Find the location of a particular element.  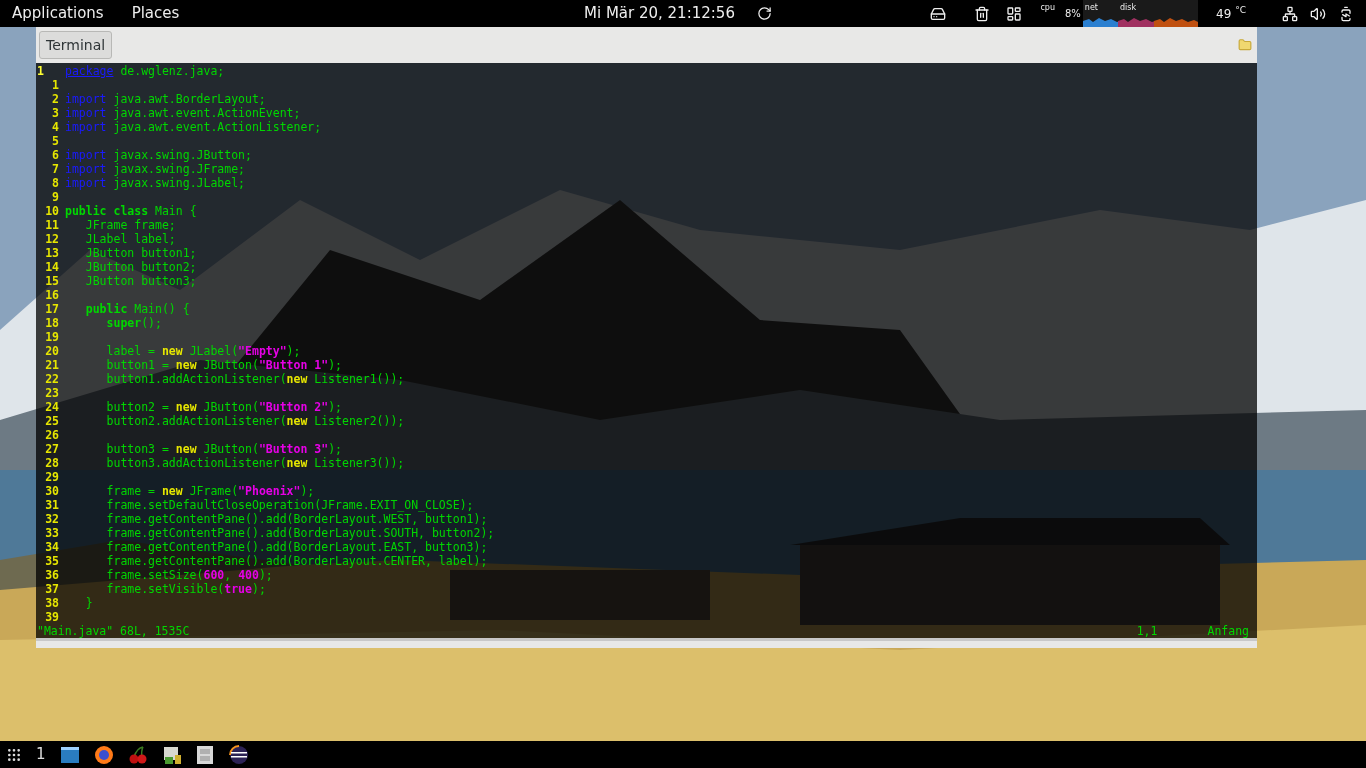

code-line: frame.getContentPane().add(BorderLayout.CENTER, label); is located at coordinates (296, 561).